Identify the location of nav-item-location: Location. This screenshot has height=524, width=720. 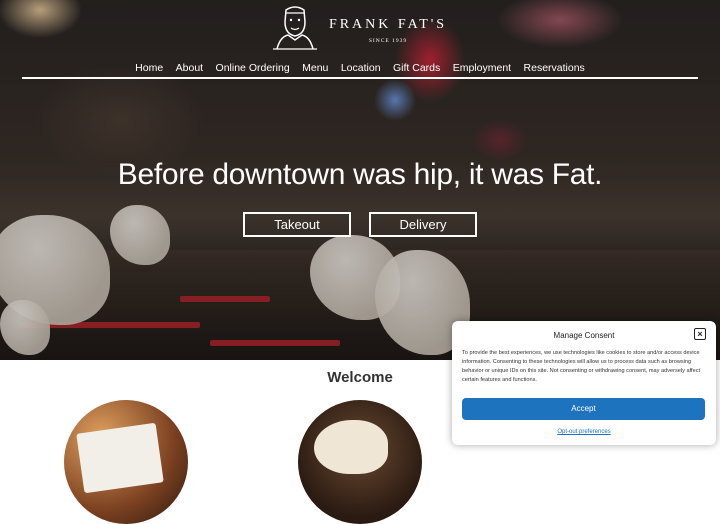
(361, 68).